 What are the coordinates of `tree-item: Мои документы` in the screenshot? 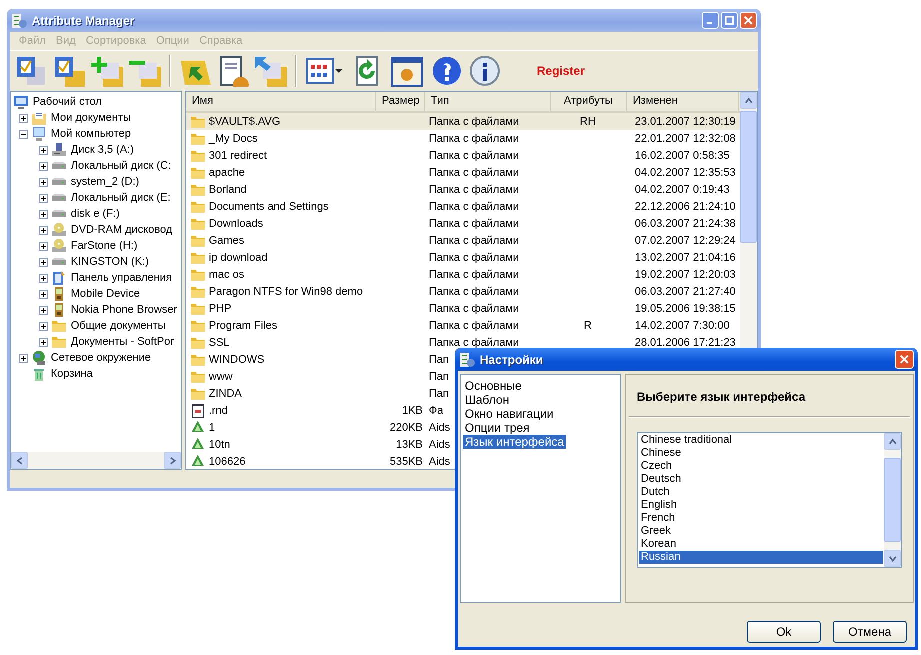 It's located at (91, 118).